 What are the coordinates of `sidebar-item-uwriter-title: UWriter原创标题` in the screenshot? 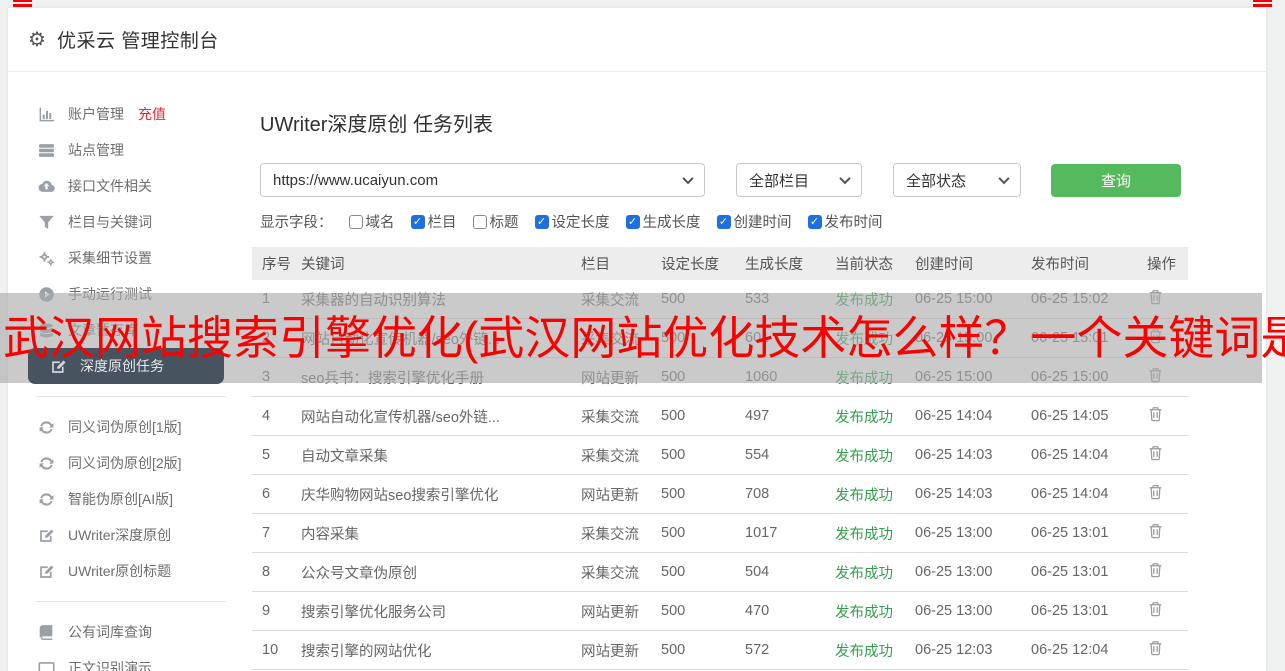 It's located at (130, 571).